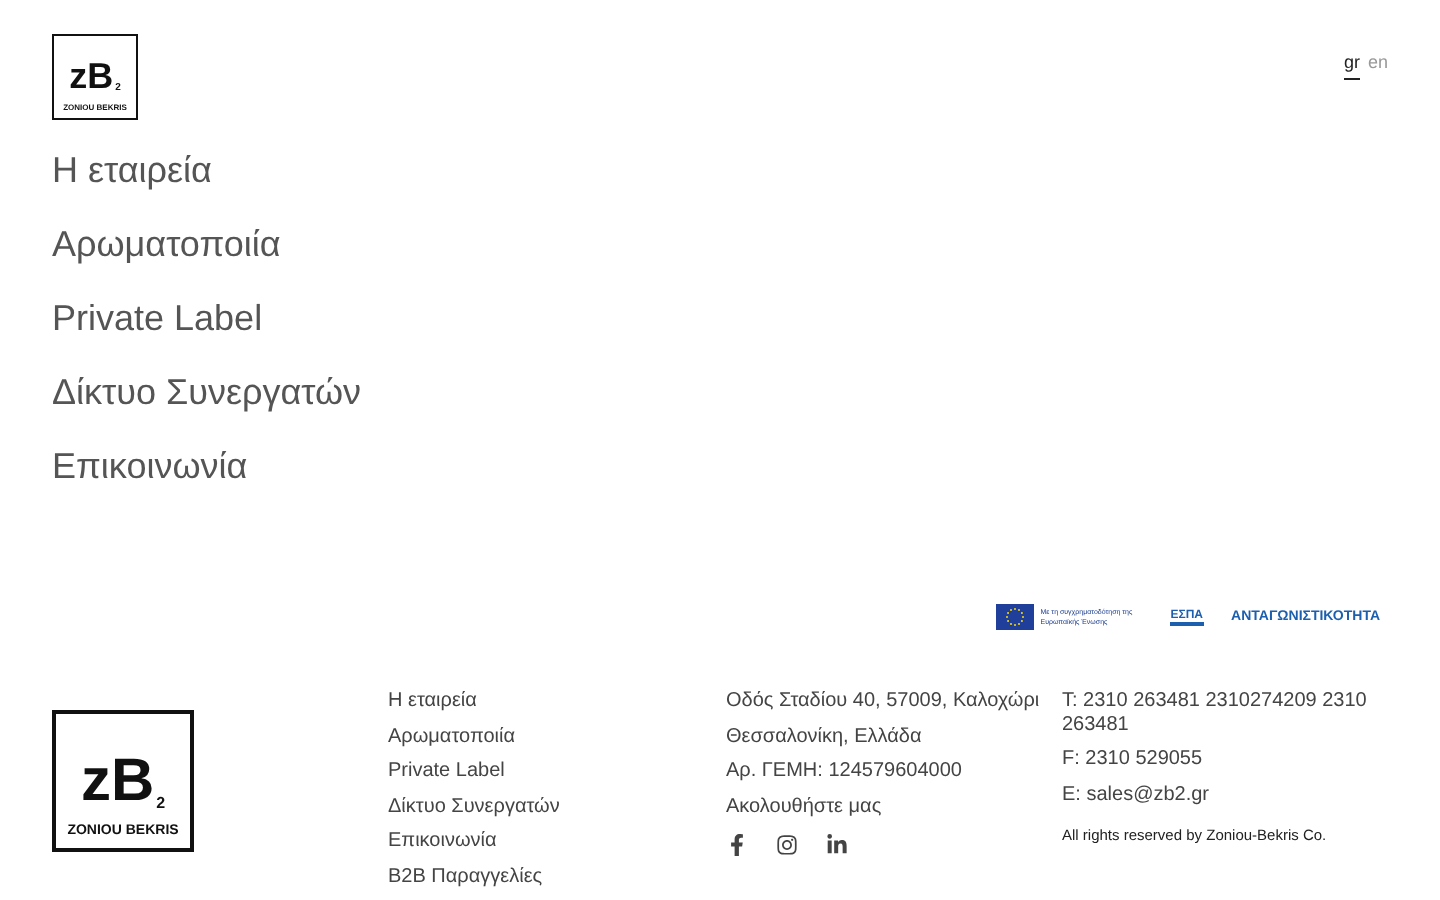 This screenshot has height=900, width=1440. I want to click on instagram-icon, so click(787, 845).